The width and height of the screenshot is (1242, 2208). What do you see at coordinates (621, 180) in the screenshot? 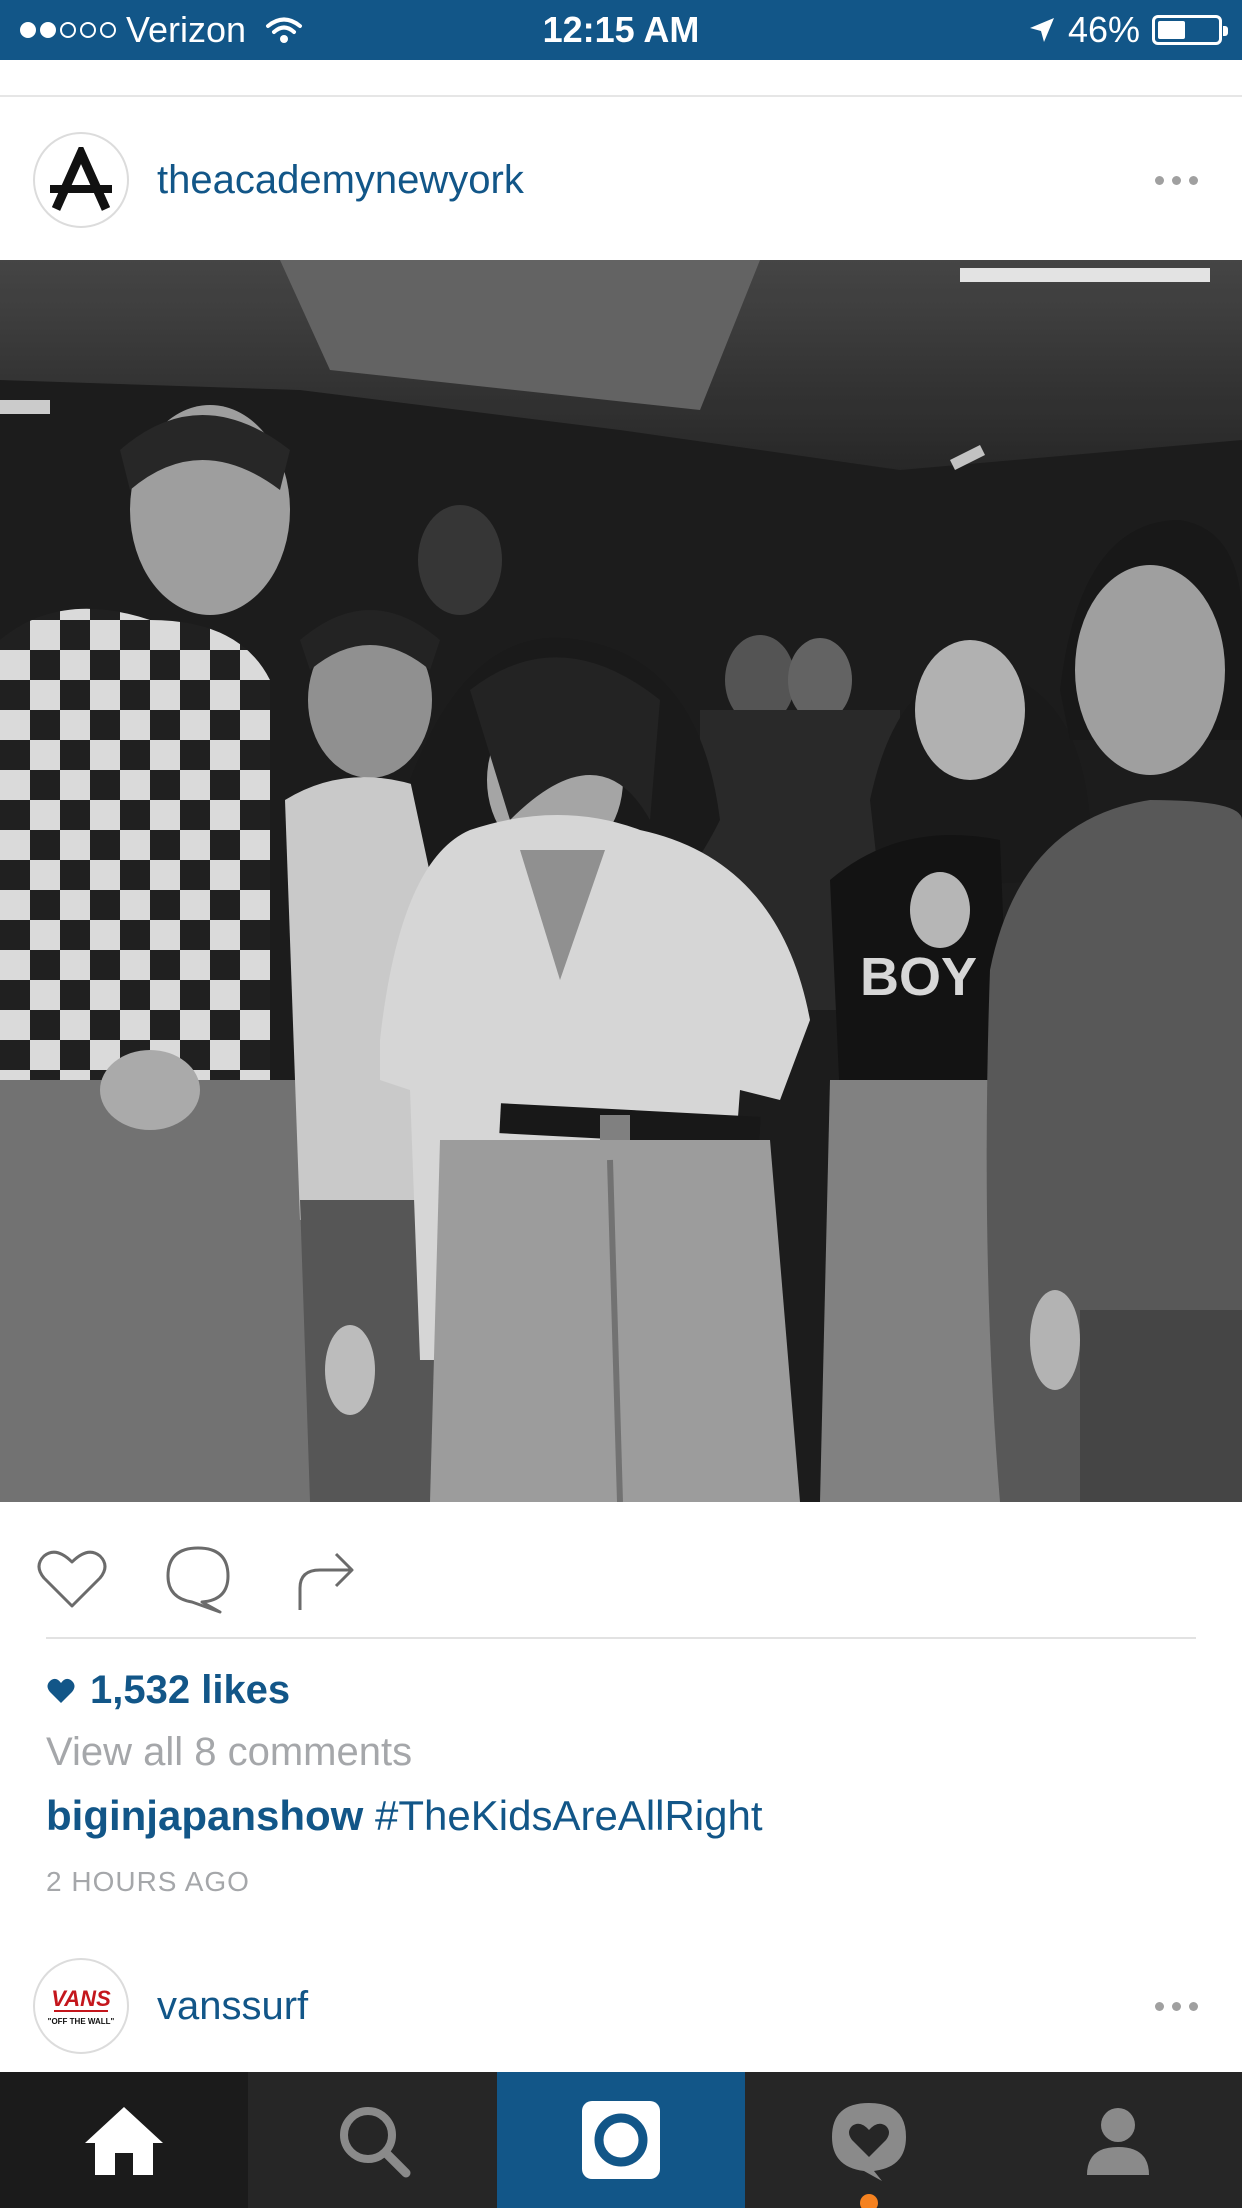
I see `post-header: theacademynewyork` at bounding box center [621, 180].